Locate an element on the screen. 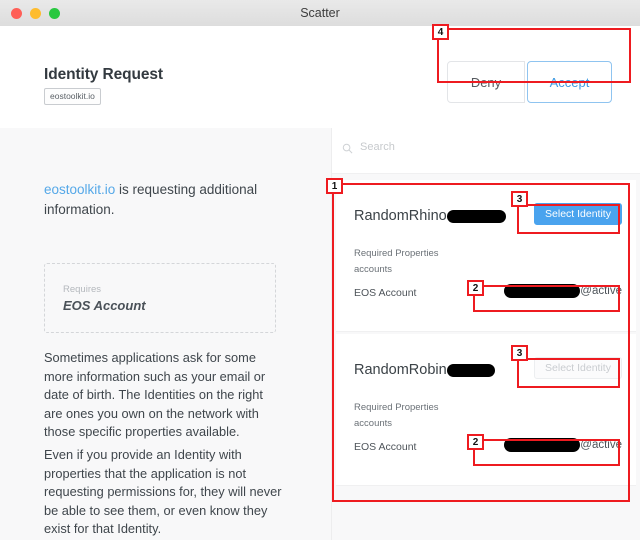 The image size is (640, 553). annotation-number-3-card2: 3 is located at coordinates (519, 353).